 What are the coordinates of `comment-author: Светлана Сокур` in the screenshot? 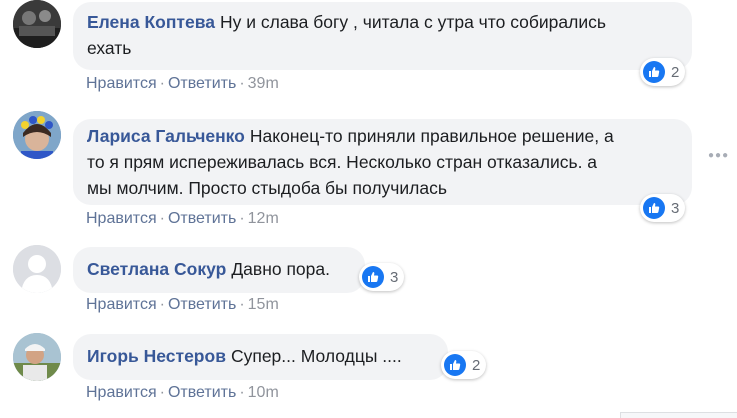 It's located at (156, 269).